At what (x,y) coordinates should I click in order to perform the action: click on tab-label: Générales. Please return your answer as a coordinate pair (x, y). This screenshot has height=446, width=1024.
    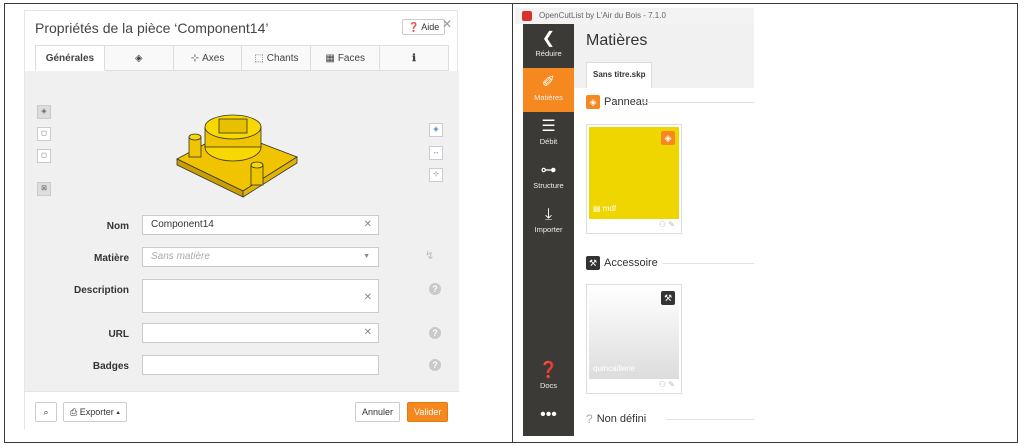
    Looking at the image, I should click on (70, 58).